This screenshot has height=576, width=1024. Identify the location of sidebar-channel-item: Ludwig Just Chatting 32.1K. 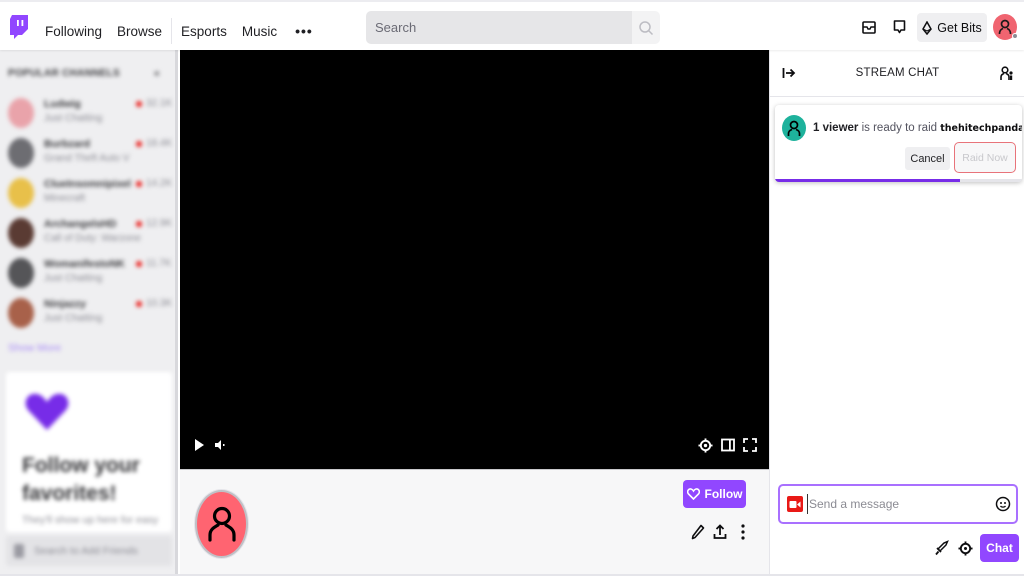
(90, 113).